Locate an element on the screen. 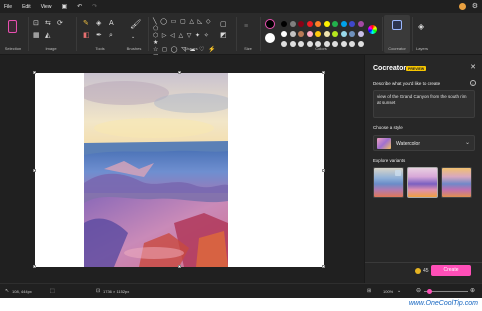 The width and height of the screenshot is (482, 311). size-group: ≡ Size is located at coordinates (248, 34).